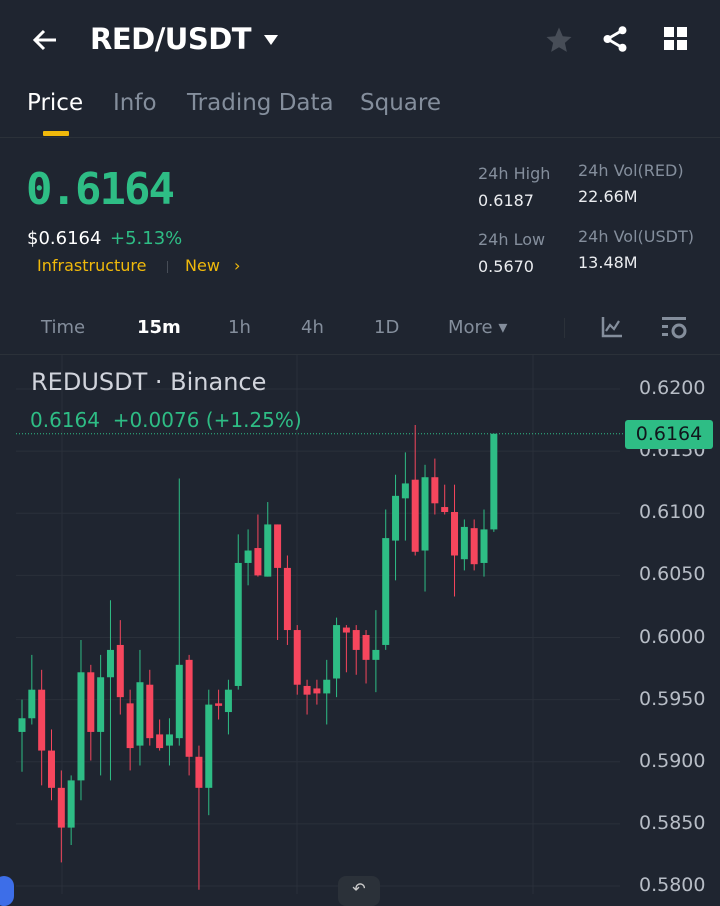 The width and height of the screenshot is (720, 906). Describe the element at coordinates (636, 236) in the screenshot. I see `stat-label: 24h Vol(USDT)` at that location.